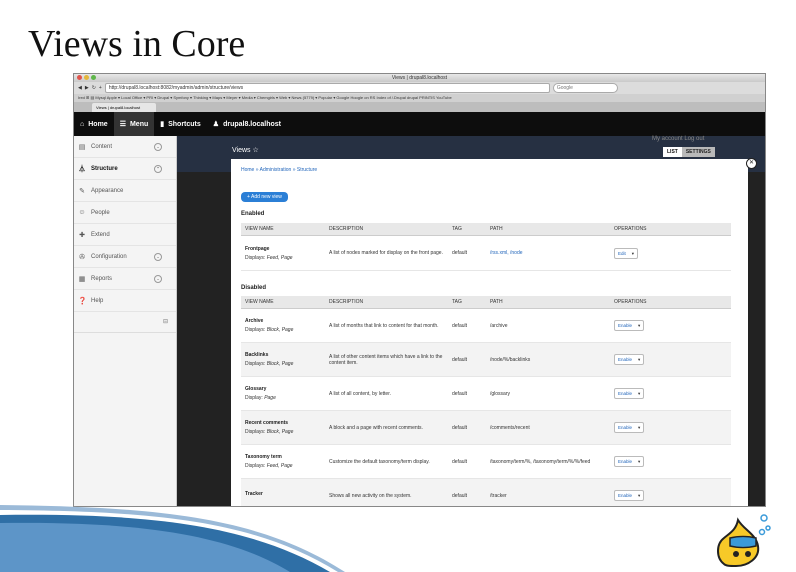  Describe the element at coordinates (165, 321) in the screenshot. I see `collapse-sidebar-icon: ⊟` at that location.